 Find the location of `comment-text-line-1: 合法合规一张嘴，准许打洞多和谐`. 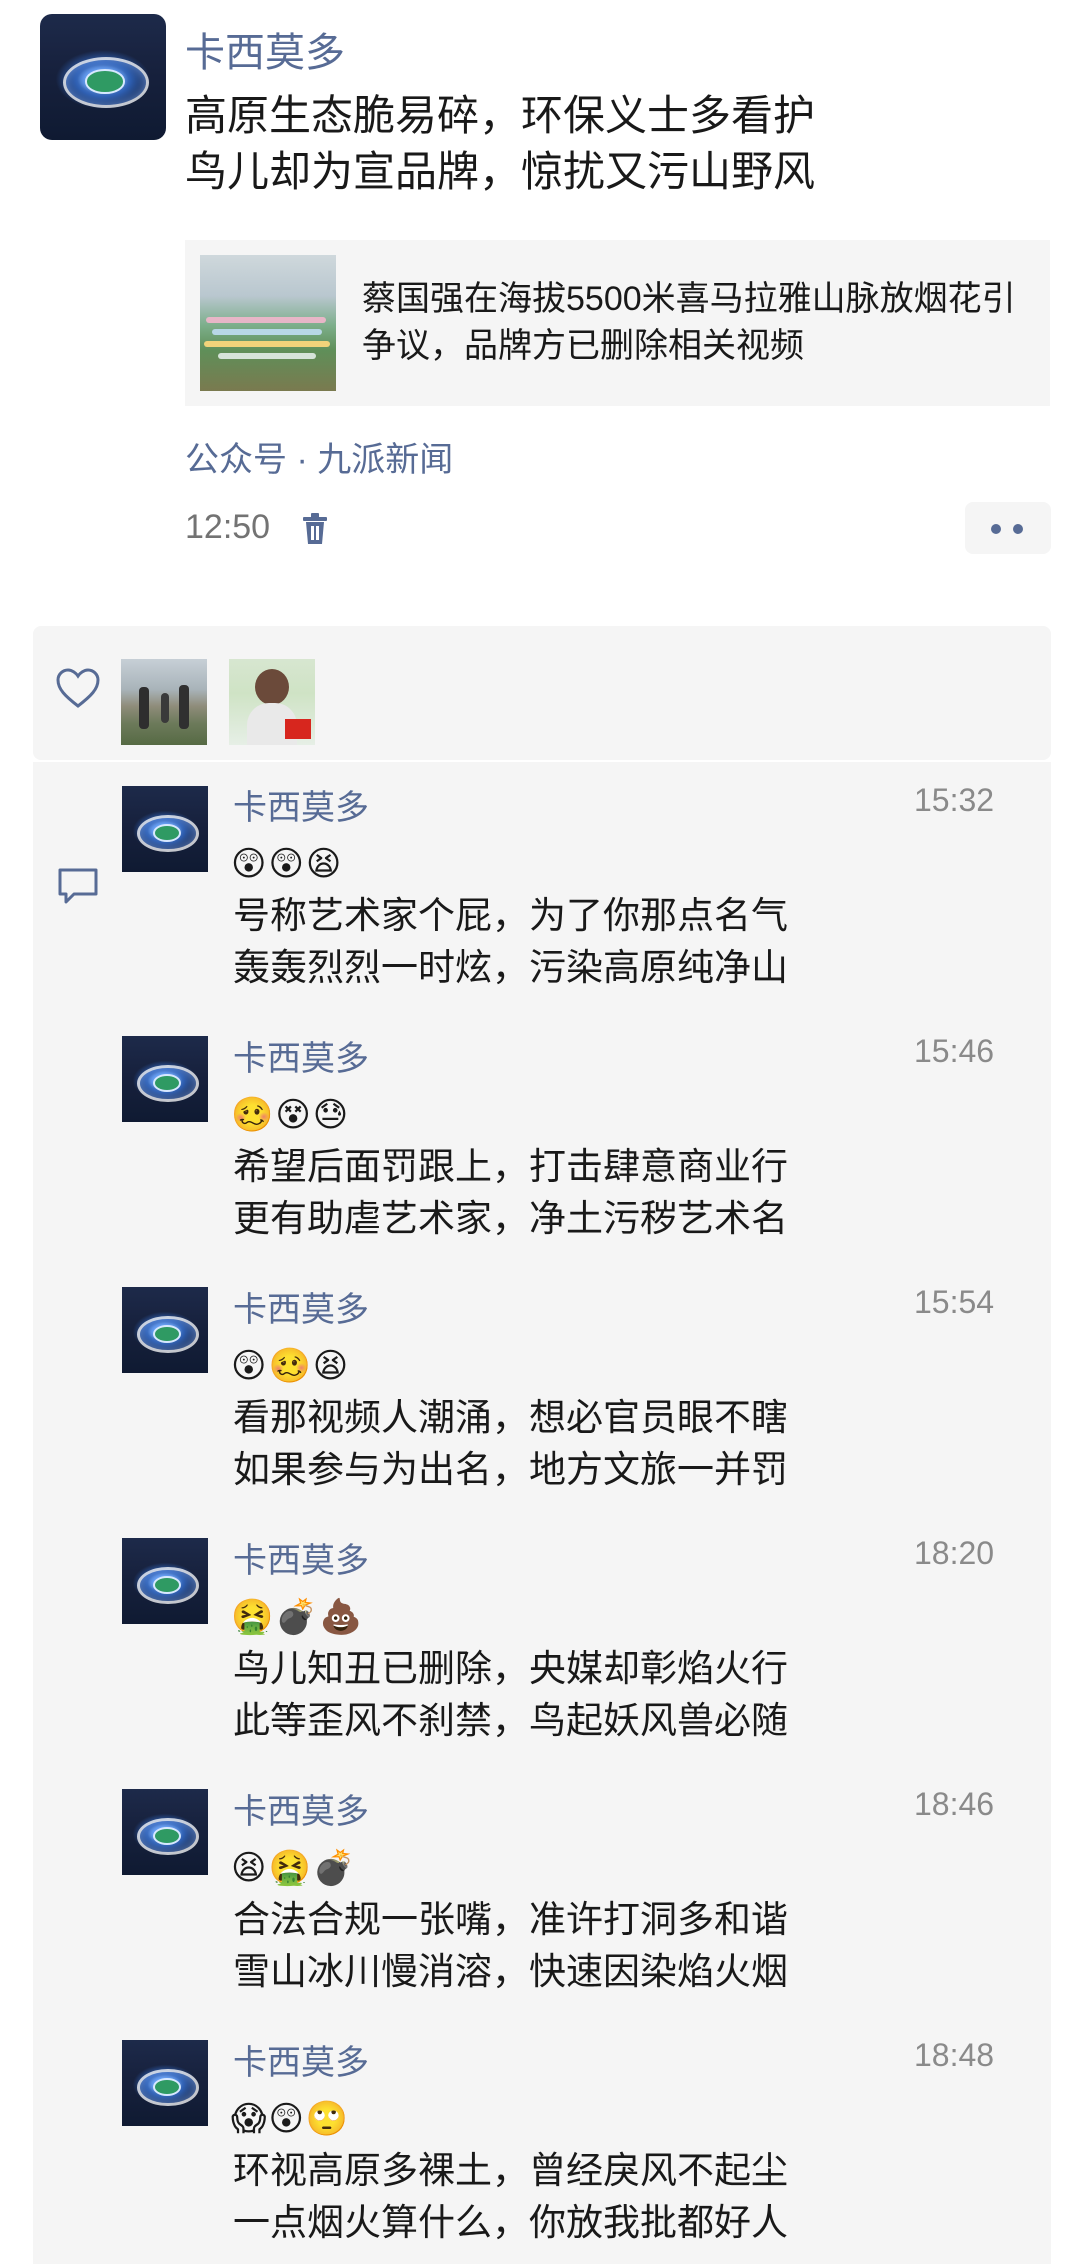

comment-text-line-1: 合法合规一张嘴，准许打洞多和谐 is located at coordinates (510, 1919).